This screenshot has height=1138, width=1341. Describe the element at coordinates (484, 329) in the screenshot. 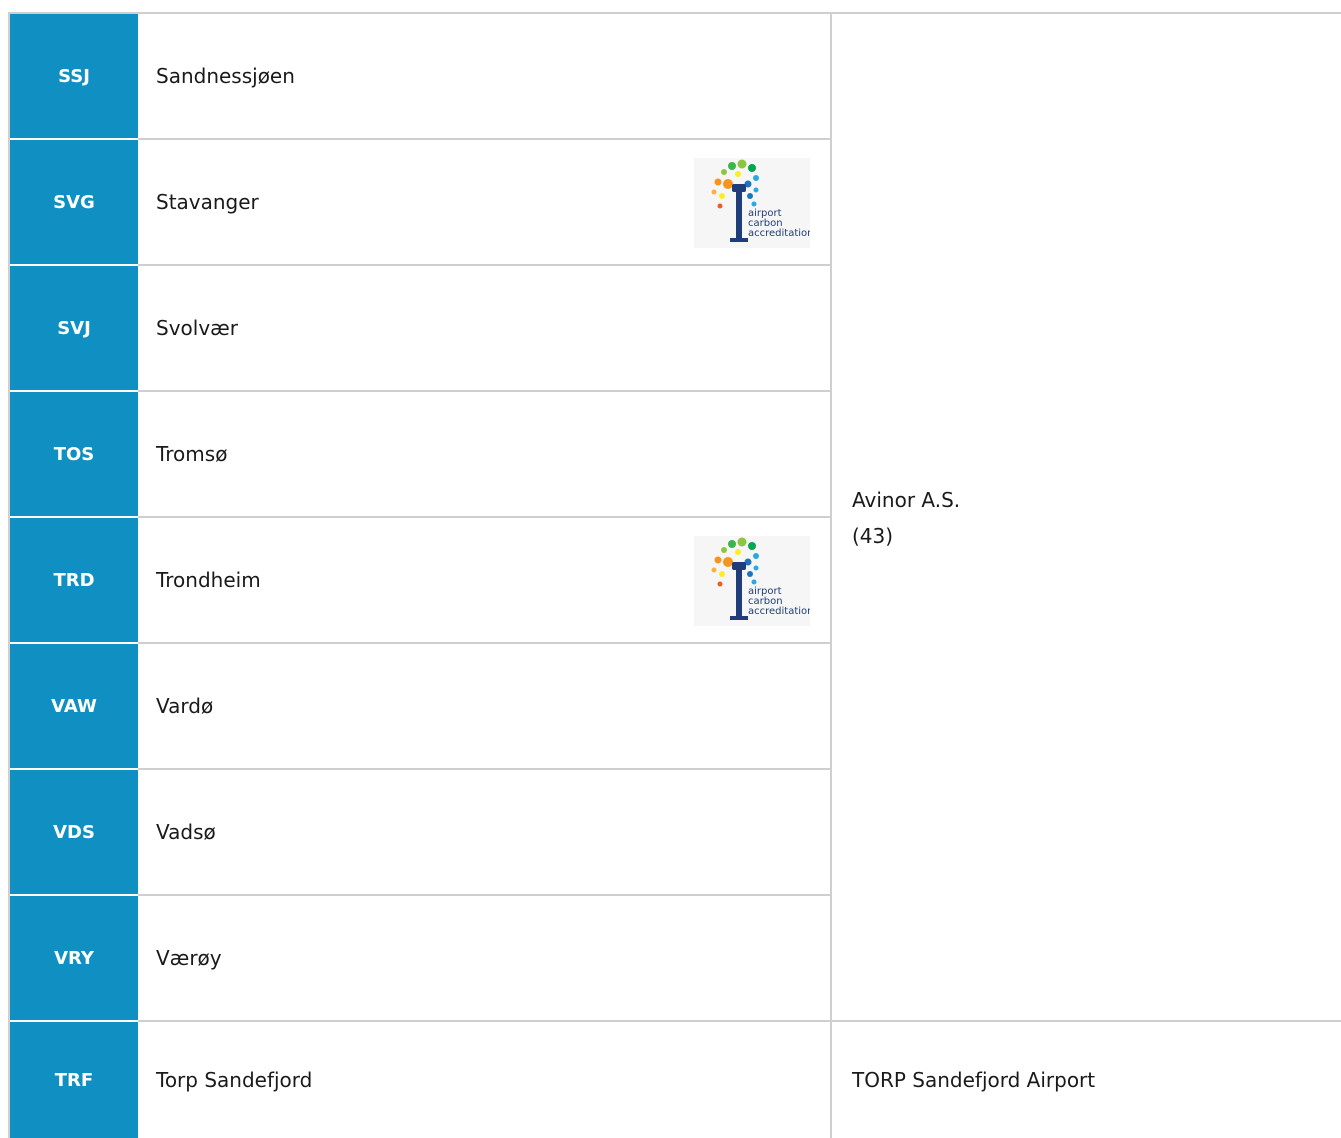

I see `airport-name-cell: Svolvær` at that location.